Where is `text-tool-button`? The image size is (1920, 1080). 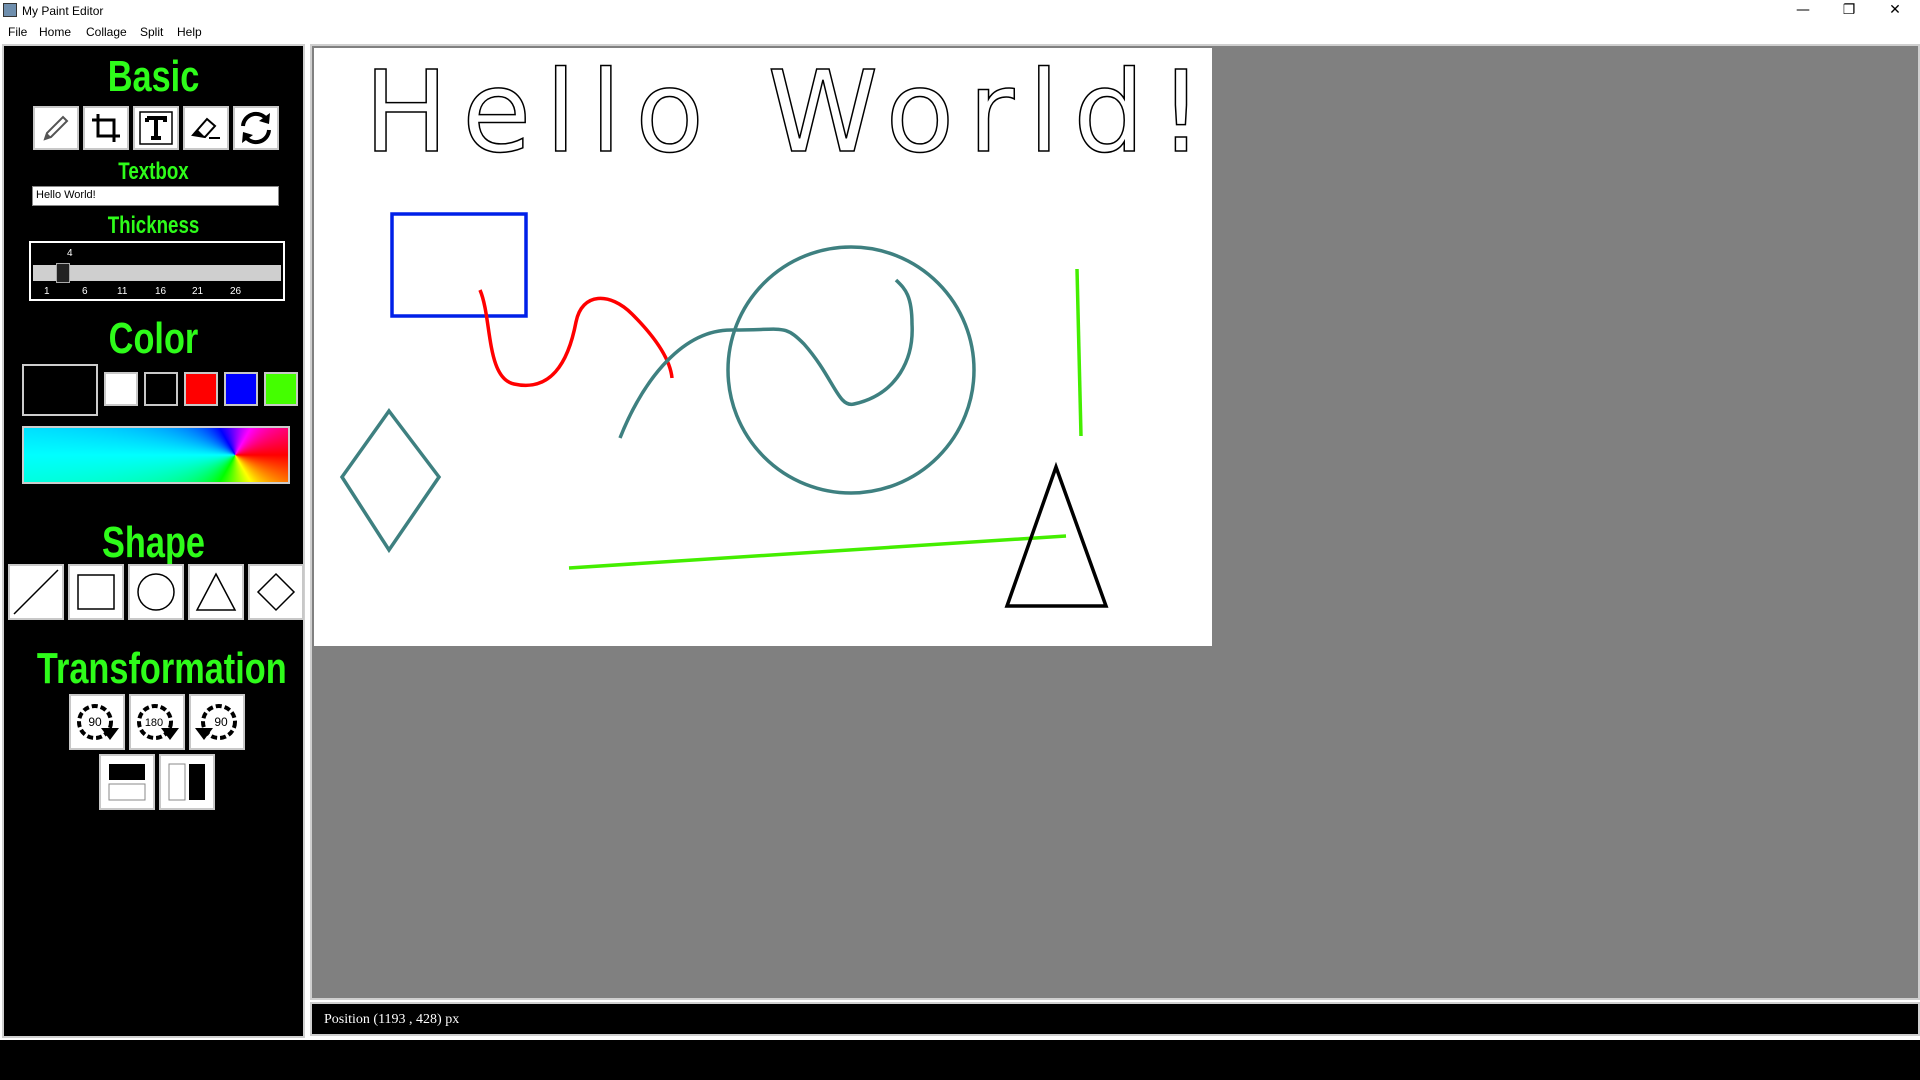
text-tool-button is located at coordinates (156, 128).